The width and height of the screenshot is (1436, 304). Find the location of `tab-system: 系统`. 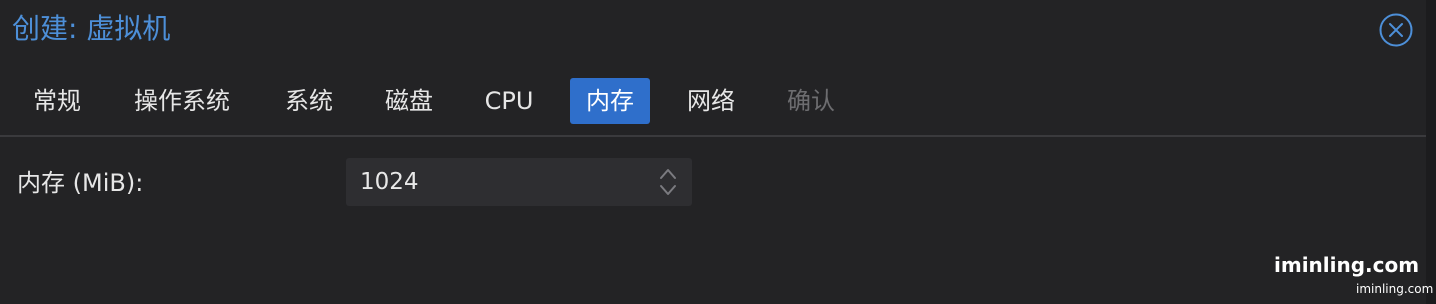

tab-system: 系统 is located at coordinates (309, 101).